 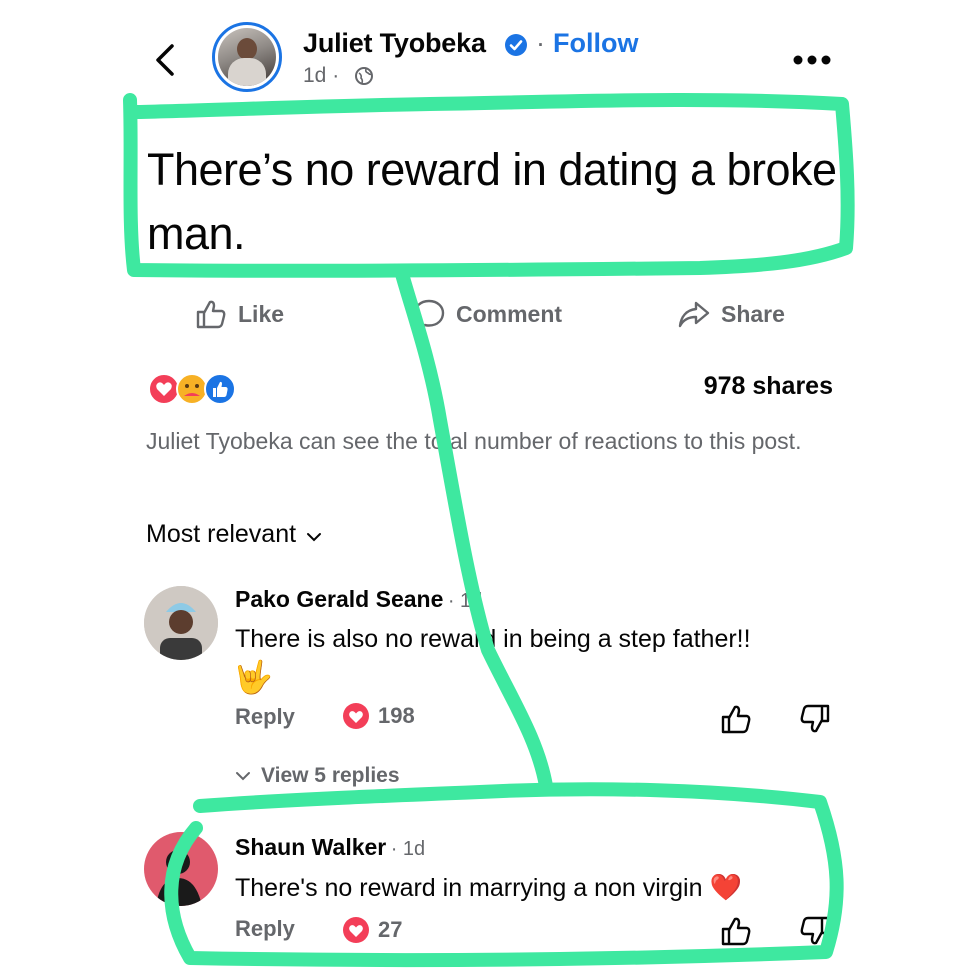 I want to click on comment-reaction-count: 198, so click(x=378, y=716).